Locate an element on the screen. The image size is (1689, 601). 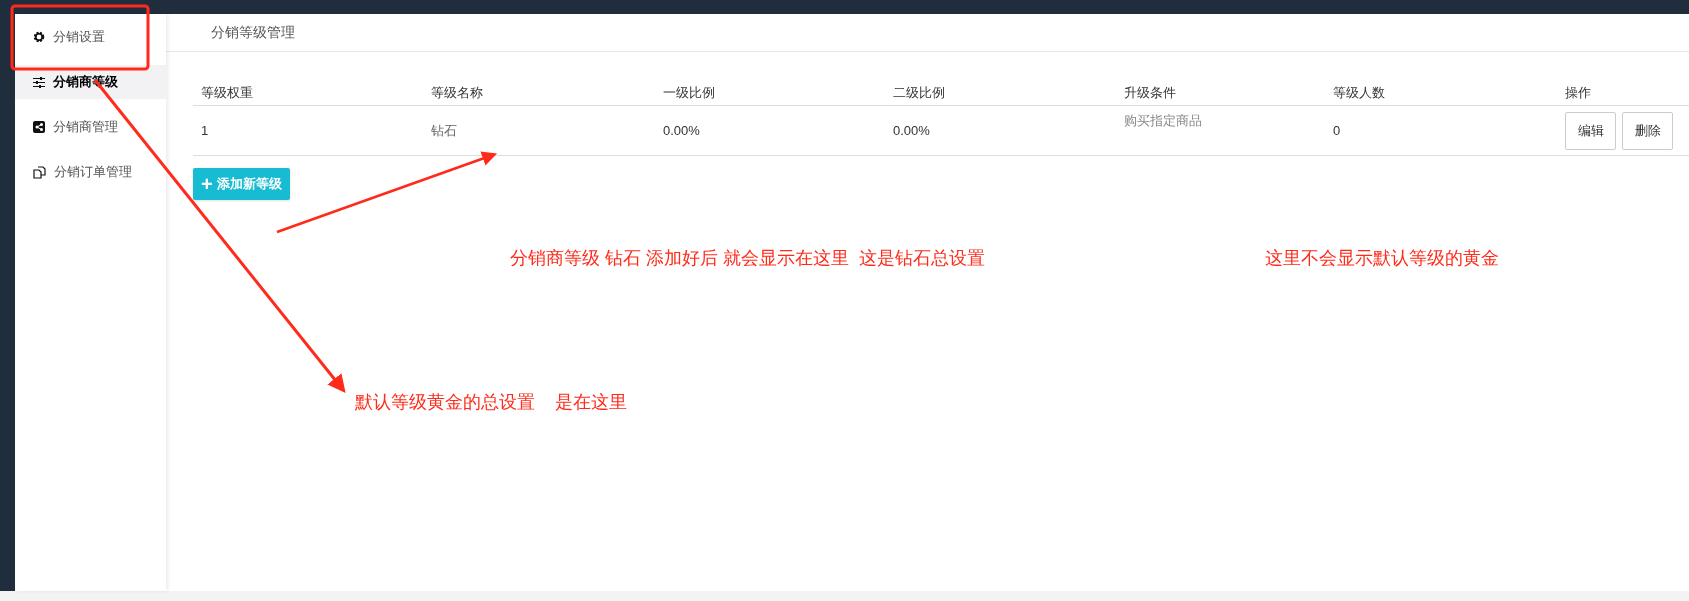
sidebar-item: 分销设置 is located at coordinates (90, 37).